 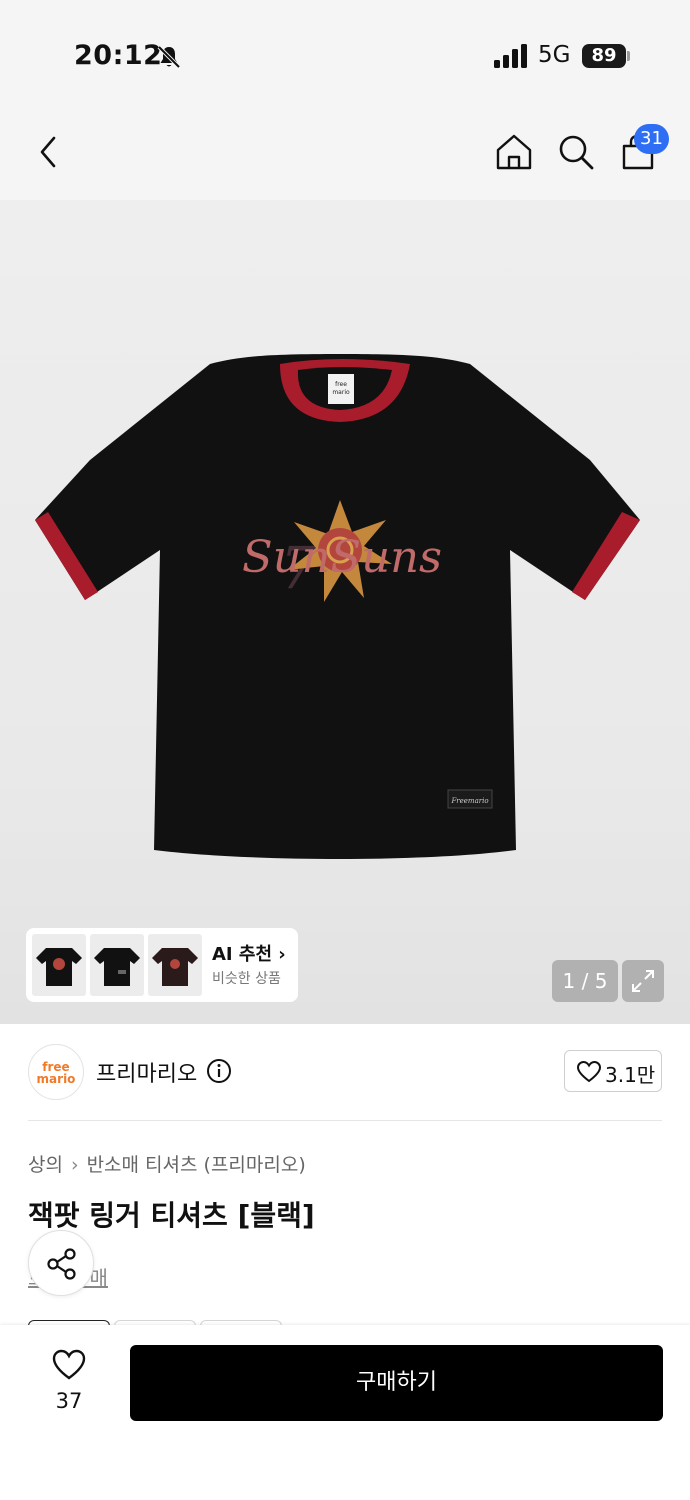 What do you see at coordinates (514, 152) in the screenshot?
I see `home-icon` at bounding box center [514, 152].